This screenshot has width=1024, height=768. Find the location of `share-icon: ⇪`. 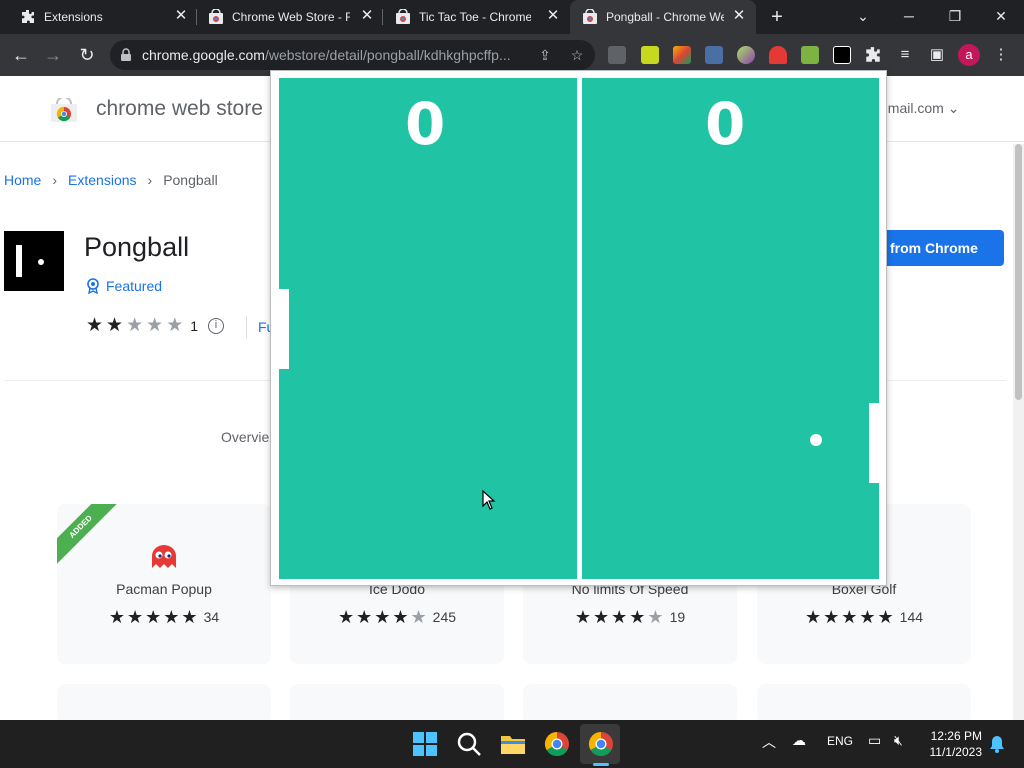

share-icon: ⇪ is located at coordinates (545, 55).